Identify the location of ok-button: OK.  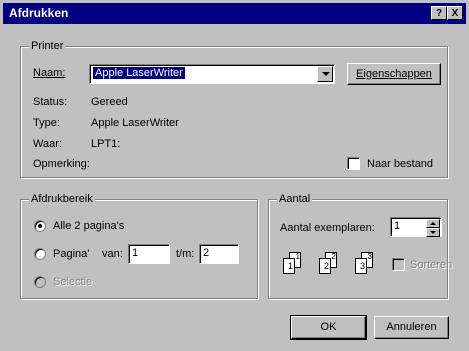
(328, 327).